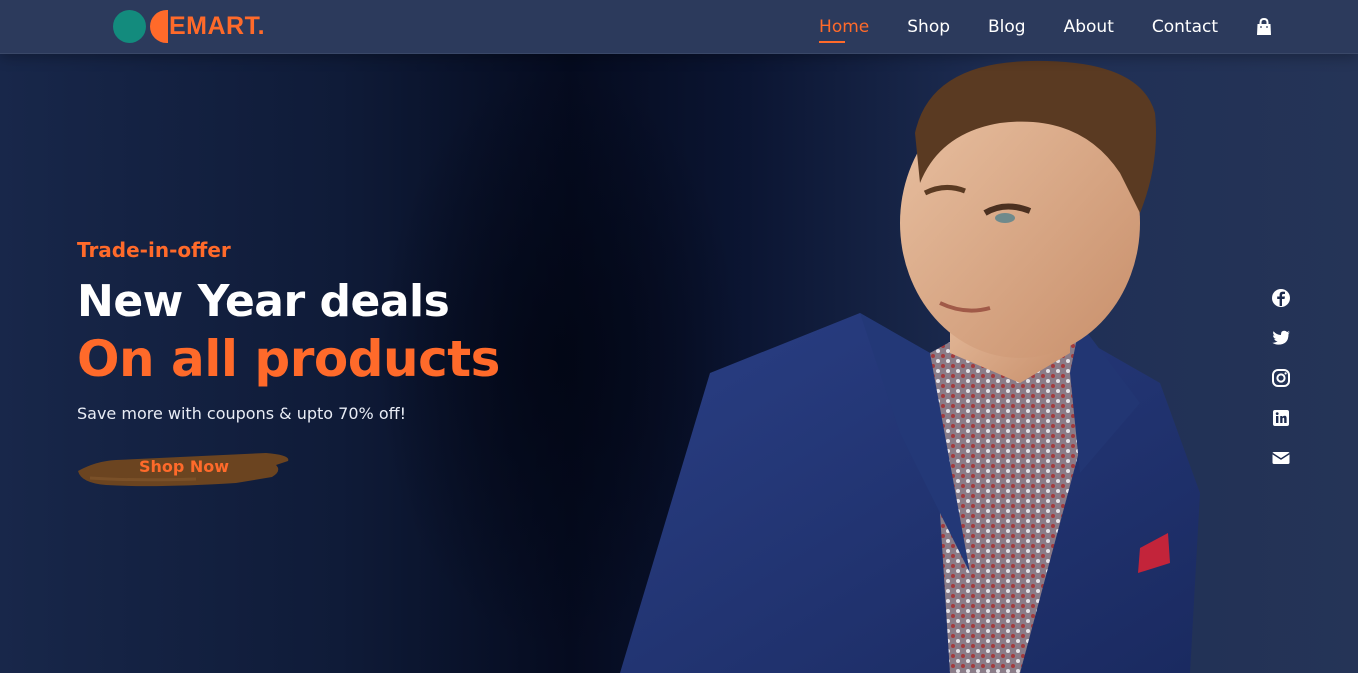  What do you see at coordinates (288, 359) in the screenshot?
I see `hero-subheadline: On all products` at bounding box center [288, 359].